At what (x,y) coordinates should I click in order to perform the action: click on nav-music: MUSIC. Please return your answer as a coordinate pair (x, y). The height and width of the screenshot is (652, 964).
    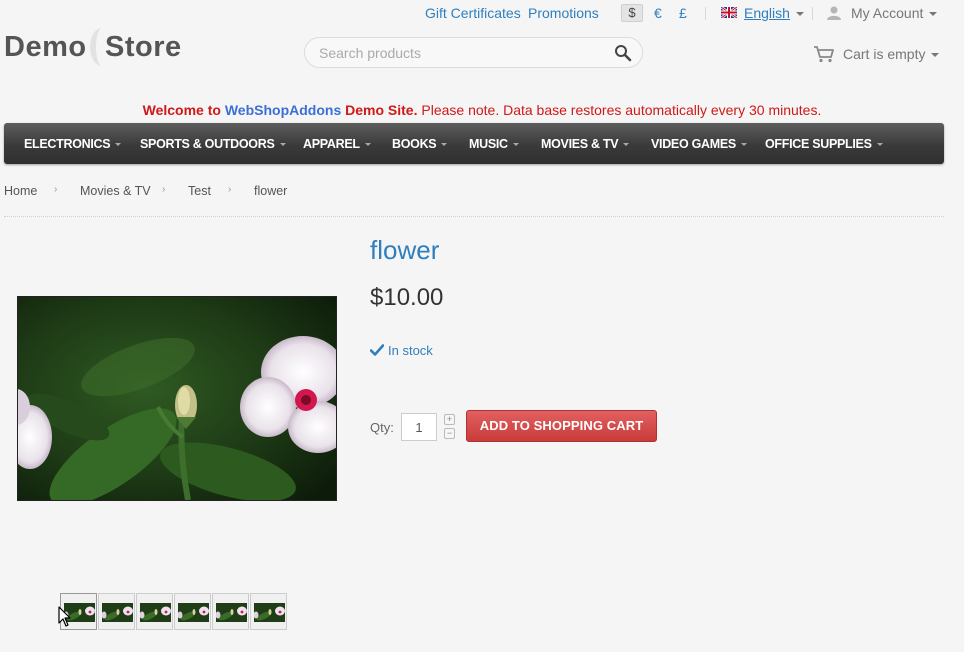
    Looking at the image, I should click on (494, 143).